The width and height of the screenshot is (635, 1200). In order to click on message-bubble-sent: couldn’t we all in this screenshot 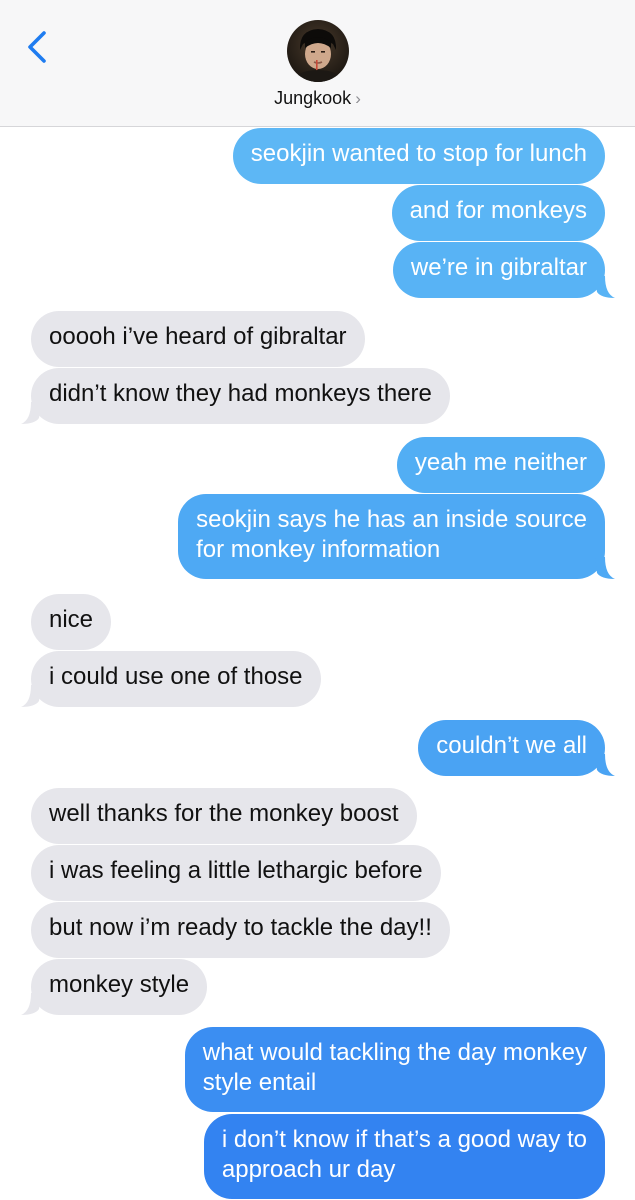, I will do `click(511, 748)`.